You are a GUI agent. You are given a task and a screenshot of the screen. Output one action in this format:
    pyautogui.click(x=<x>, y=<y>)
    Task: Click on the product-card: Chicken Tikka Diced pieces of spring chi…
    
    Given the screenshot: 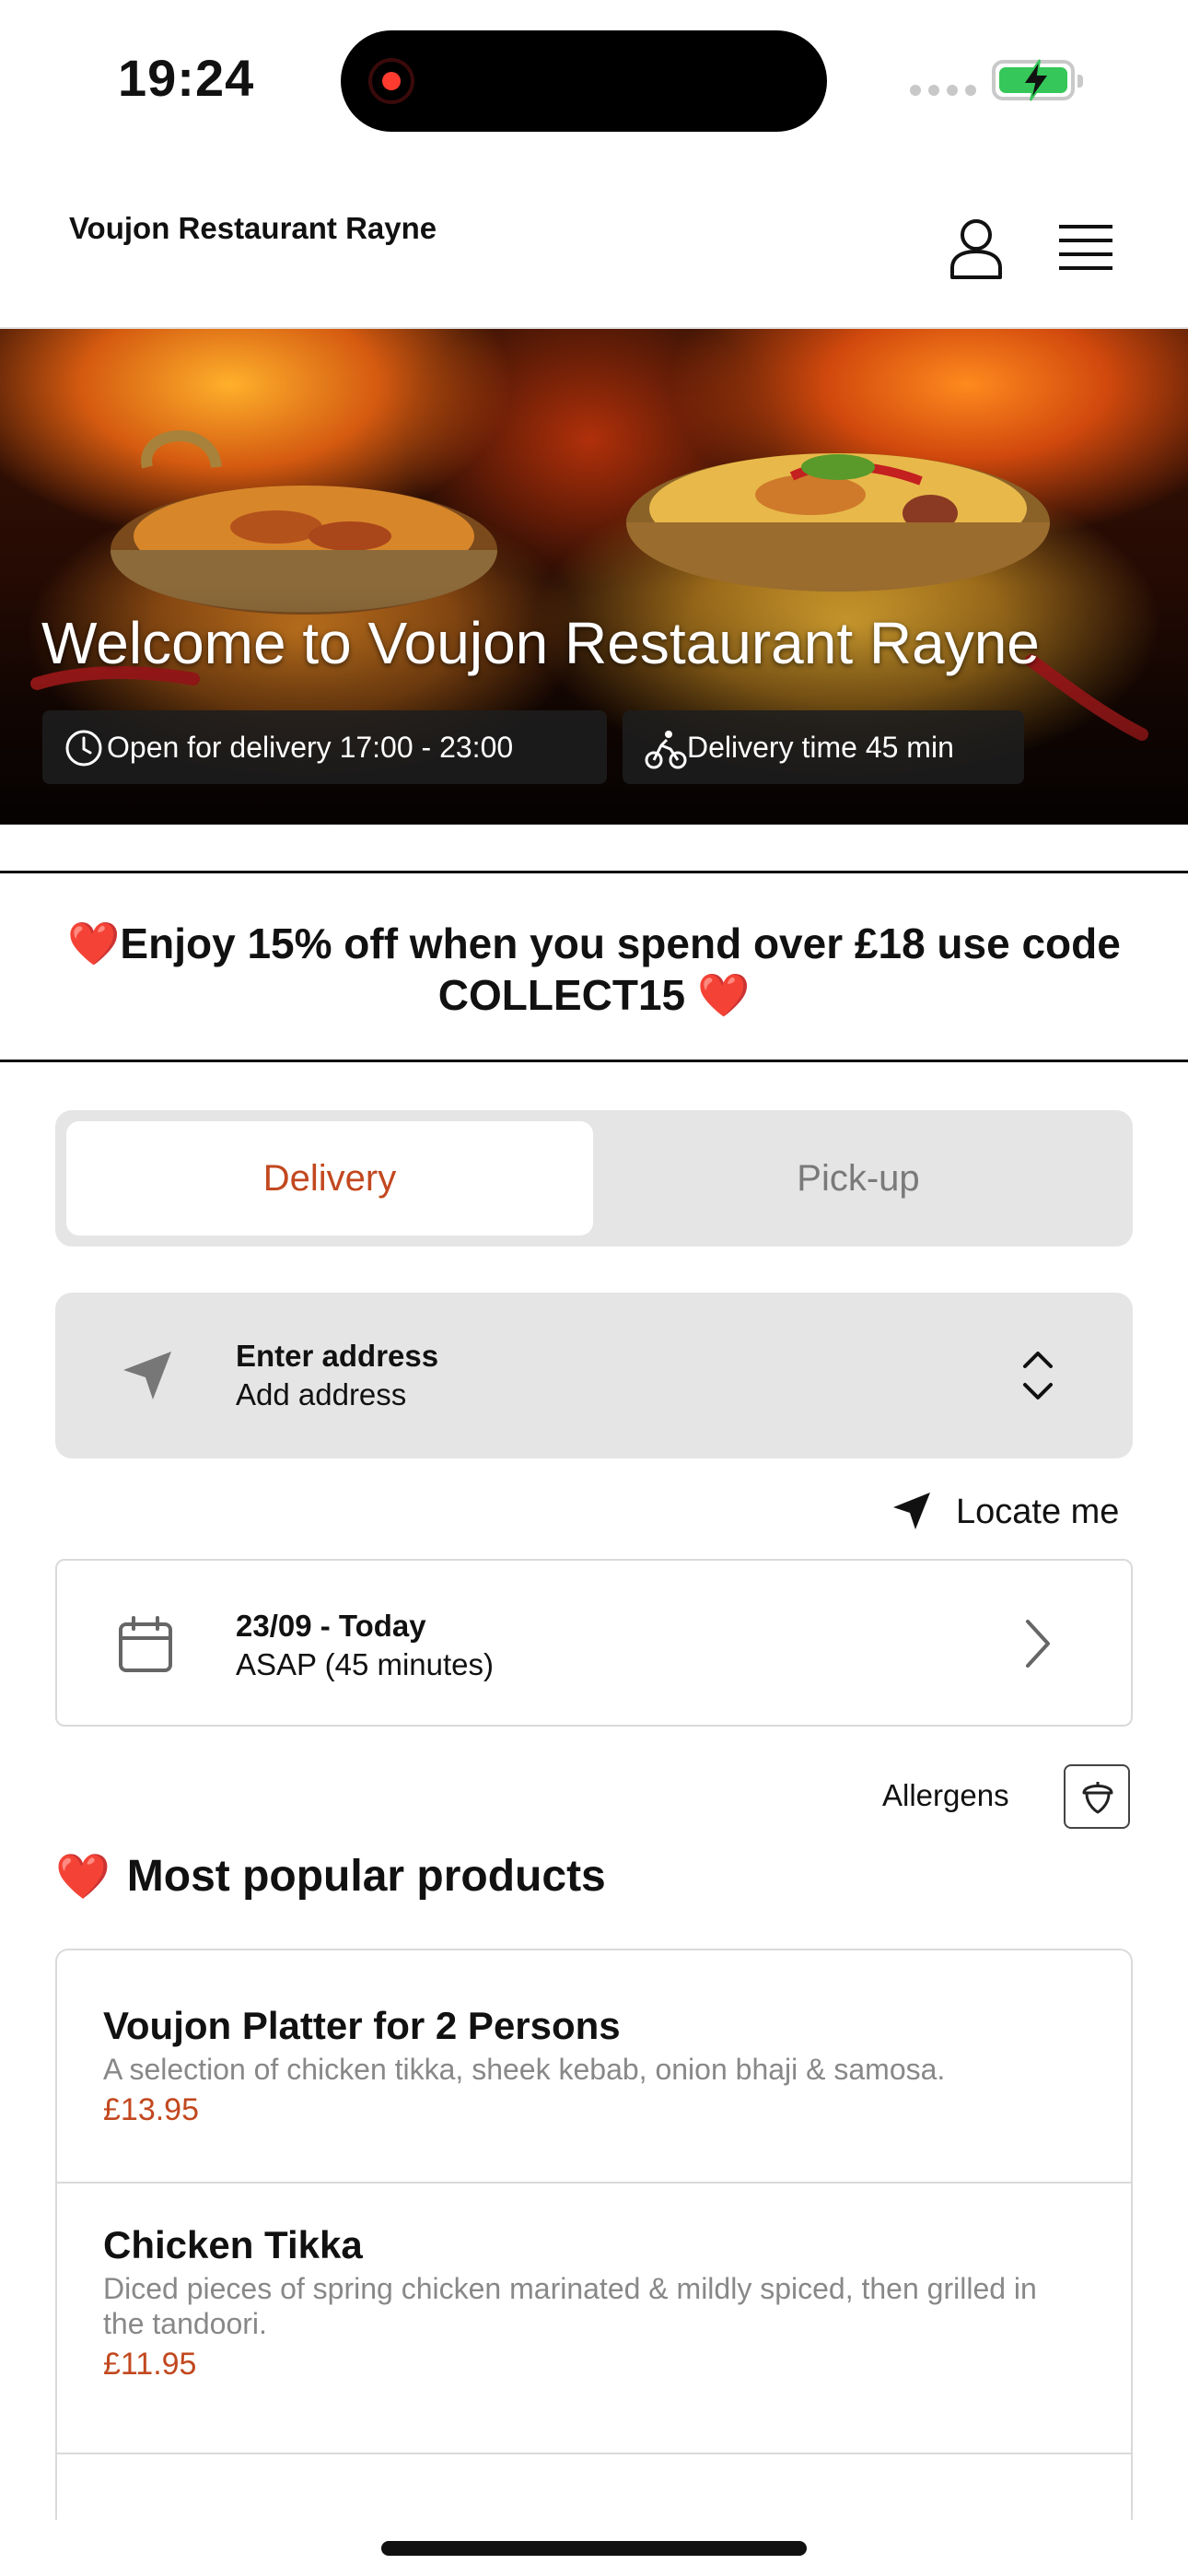 What is the action you would take?
    pyautogui.click(x=594, y=2319)
    